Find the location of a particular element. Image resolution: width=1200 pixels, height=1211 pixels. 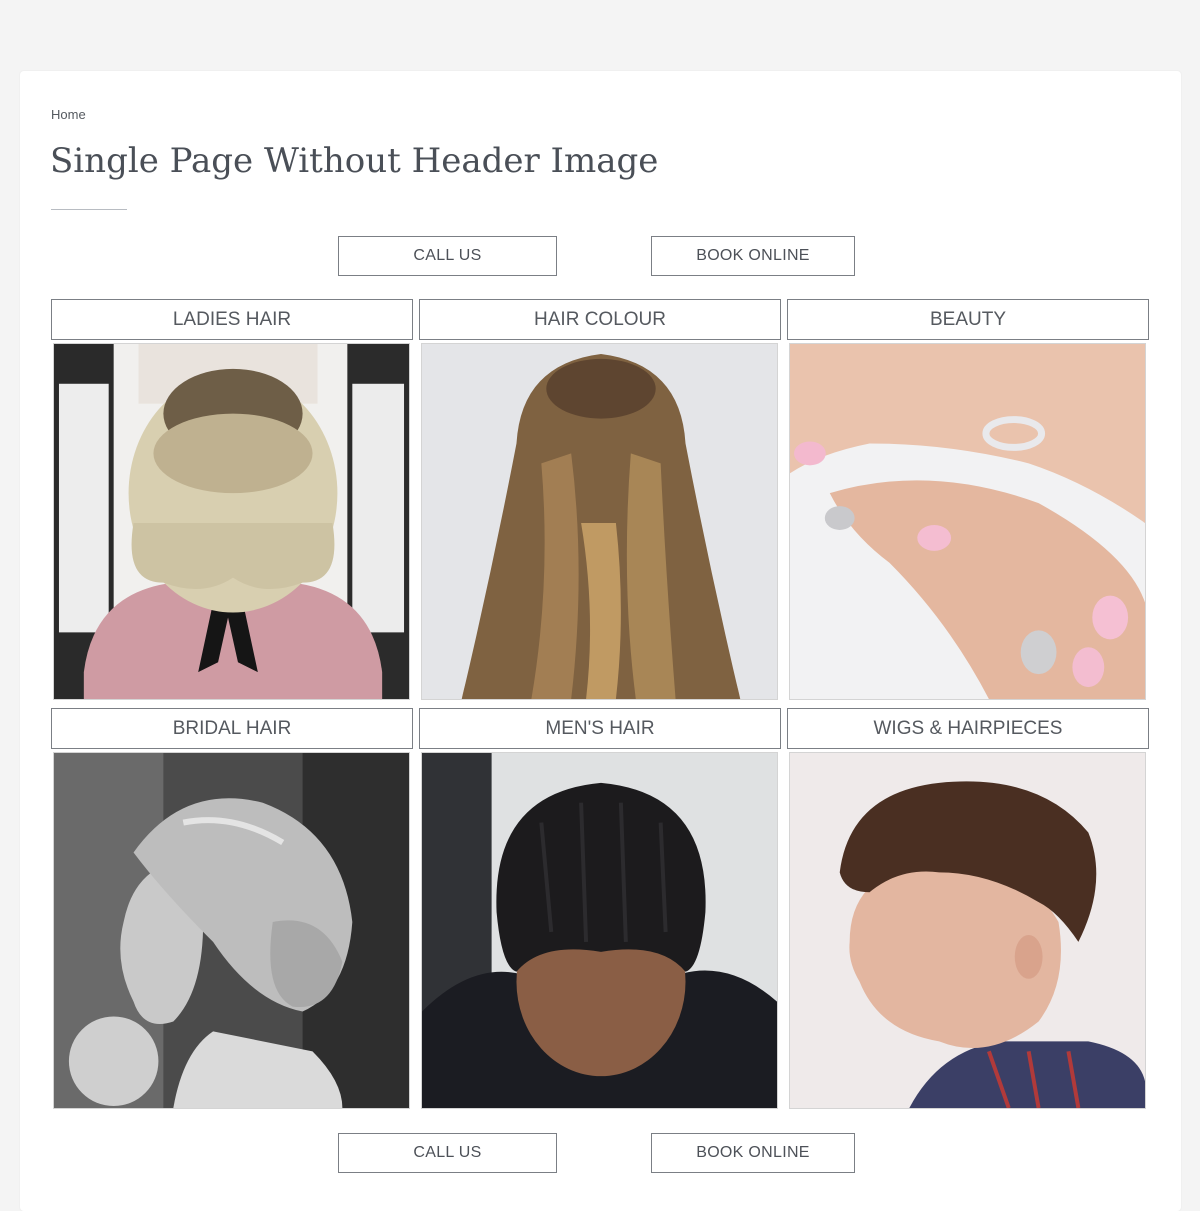

mens-hair-photo is located at coordinates (599, 930).